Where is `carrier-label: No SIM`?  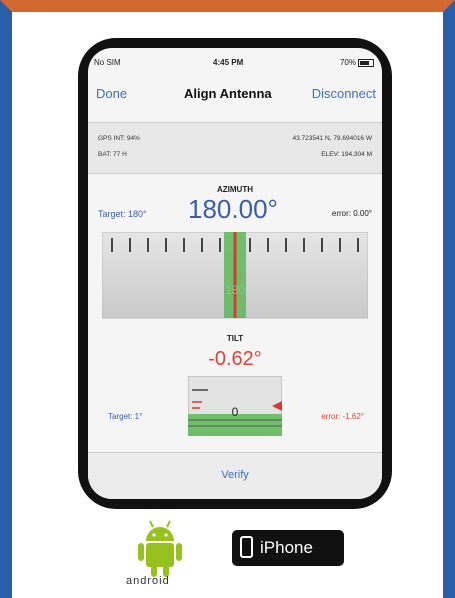
carrier-label: No SIM is located at coordinates (107, 62).